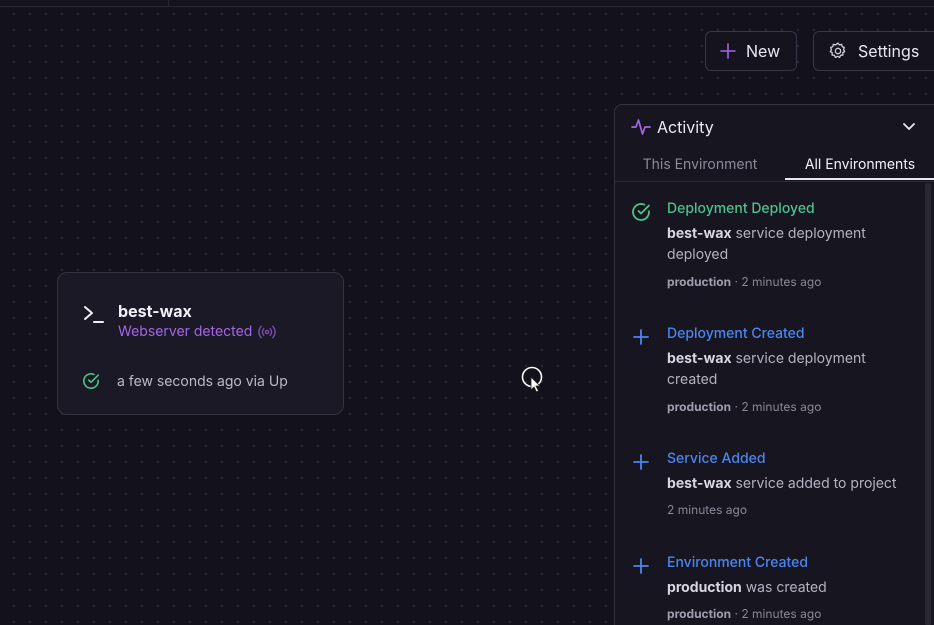  What do you see at coordinates (837, 50) in the screenshot?
I see `gear-icon` at bounding box center [837, 50].